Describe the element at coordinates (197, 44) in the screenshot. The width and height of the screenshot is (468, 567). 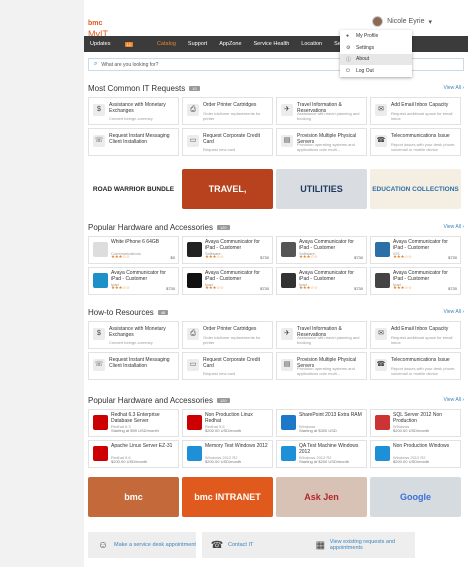
I see `nav-item-support: Support` at that location.